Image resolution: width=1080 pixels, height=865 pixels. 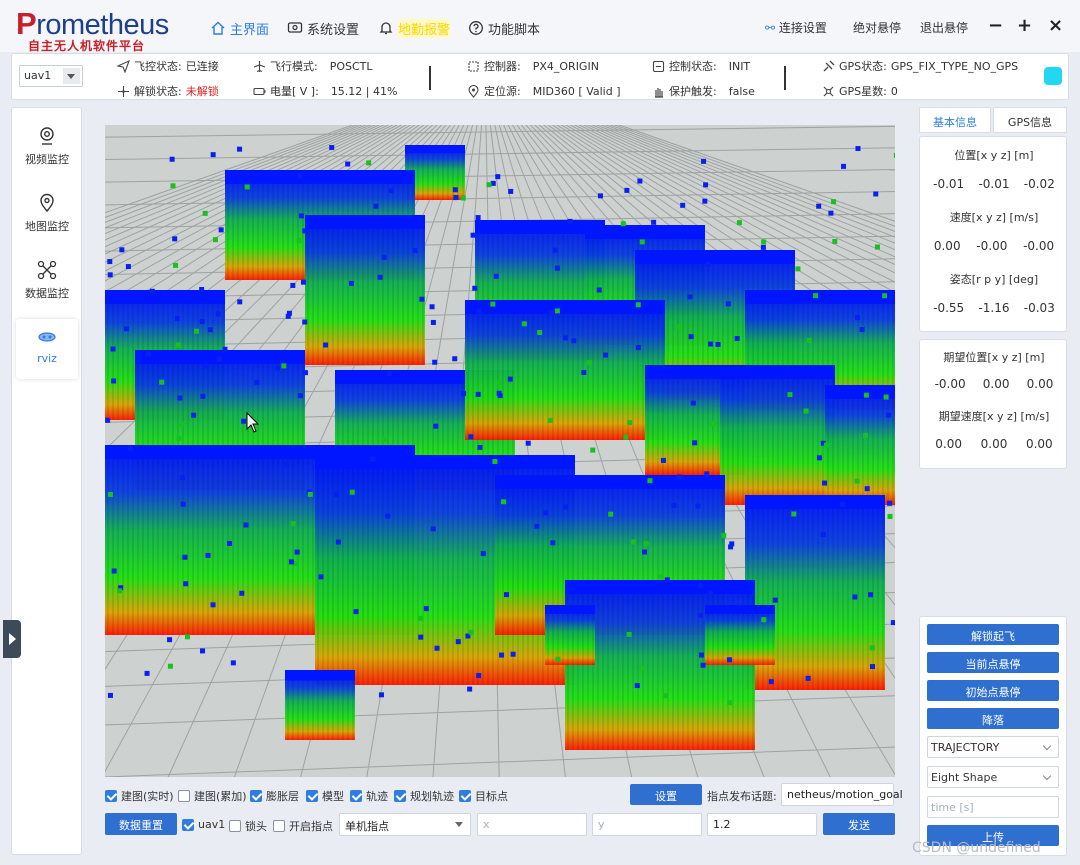 What do you see at coordinates (405, 824) in the screenshot?
I see `pointing-mode-select: 单机指点` at bounding box center [405, 824].